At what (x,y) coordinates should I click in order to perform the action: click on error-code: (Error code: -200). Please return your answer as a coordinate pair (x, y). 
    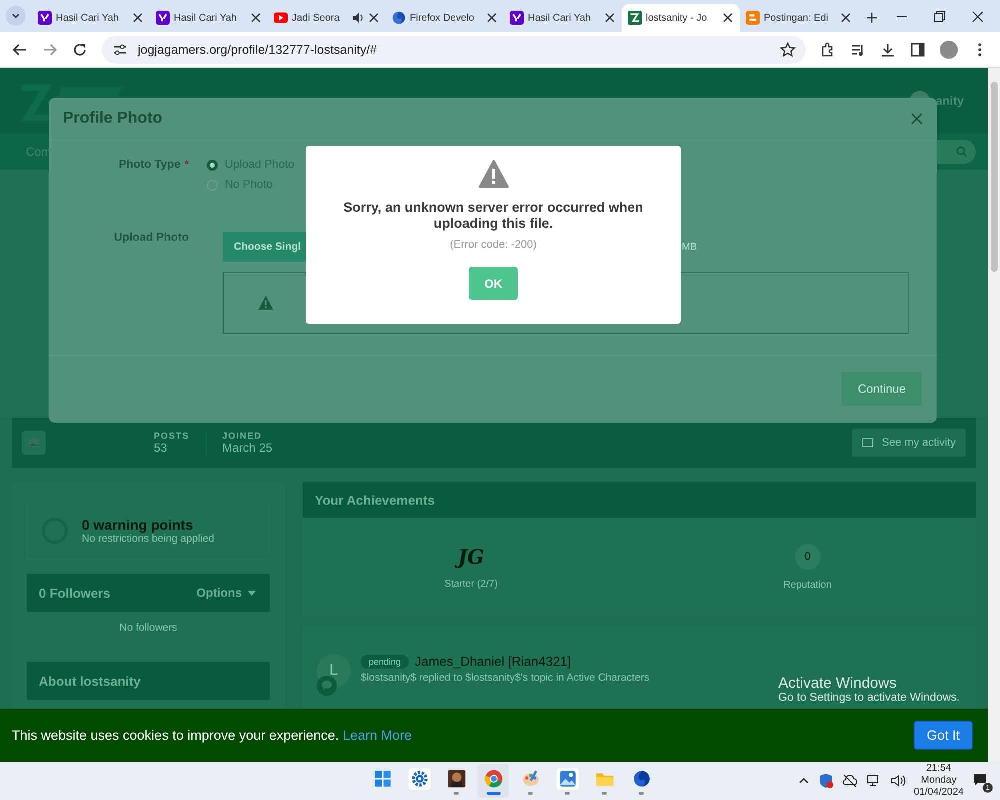
    Looking at the image, I should click on (493, 245).